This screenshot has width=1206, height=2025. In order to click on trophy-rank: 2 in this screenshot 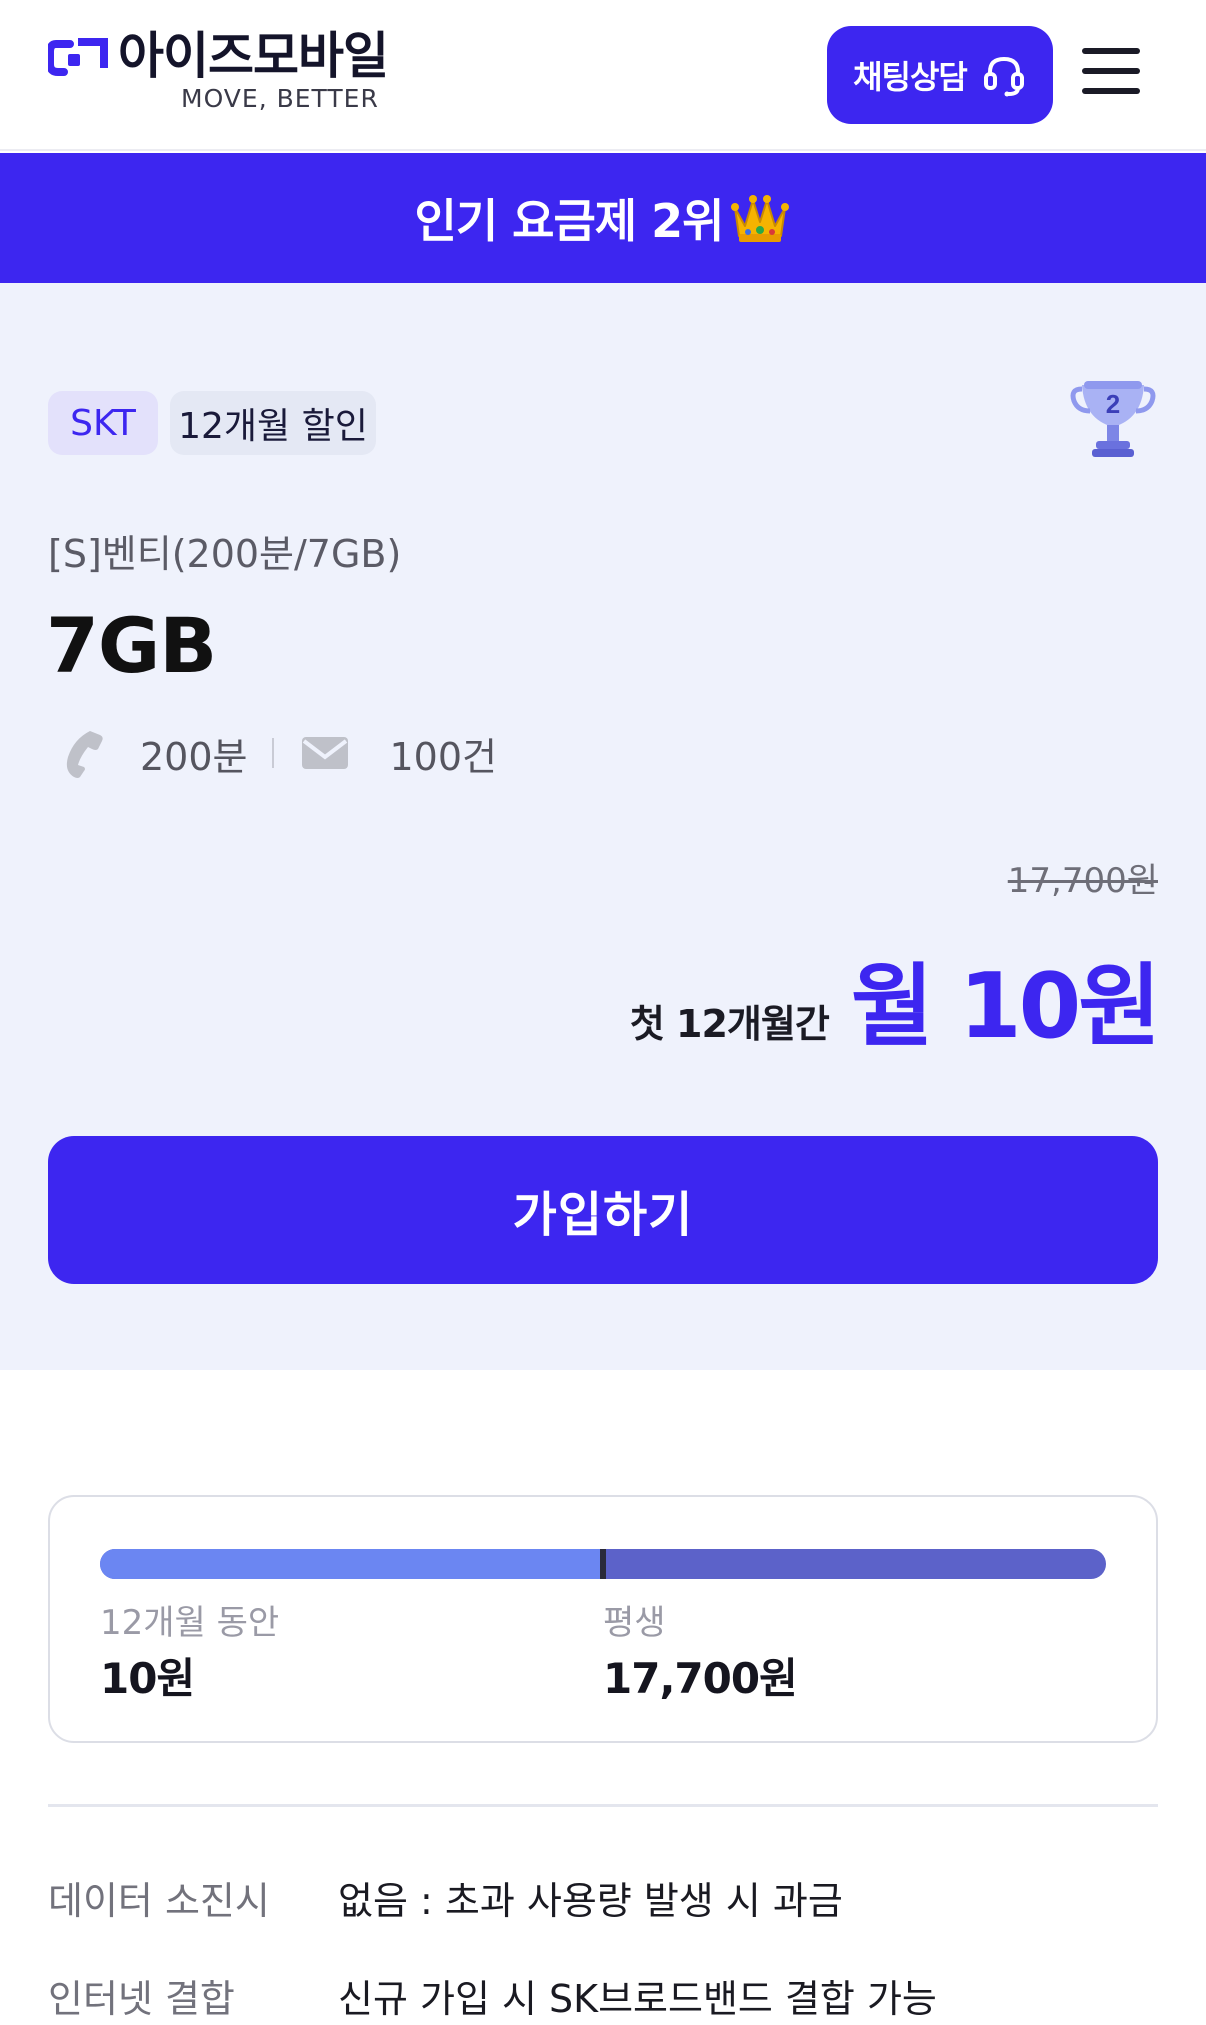, I will do `click(1113, 404)`.